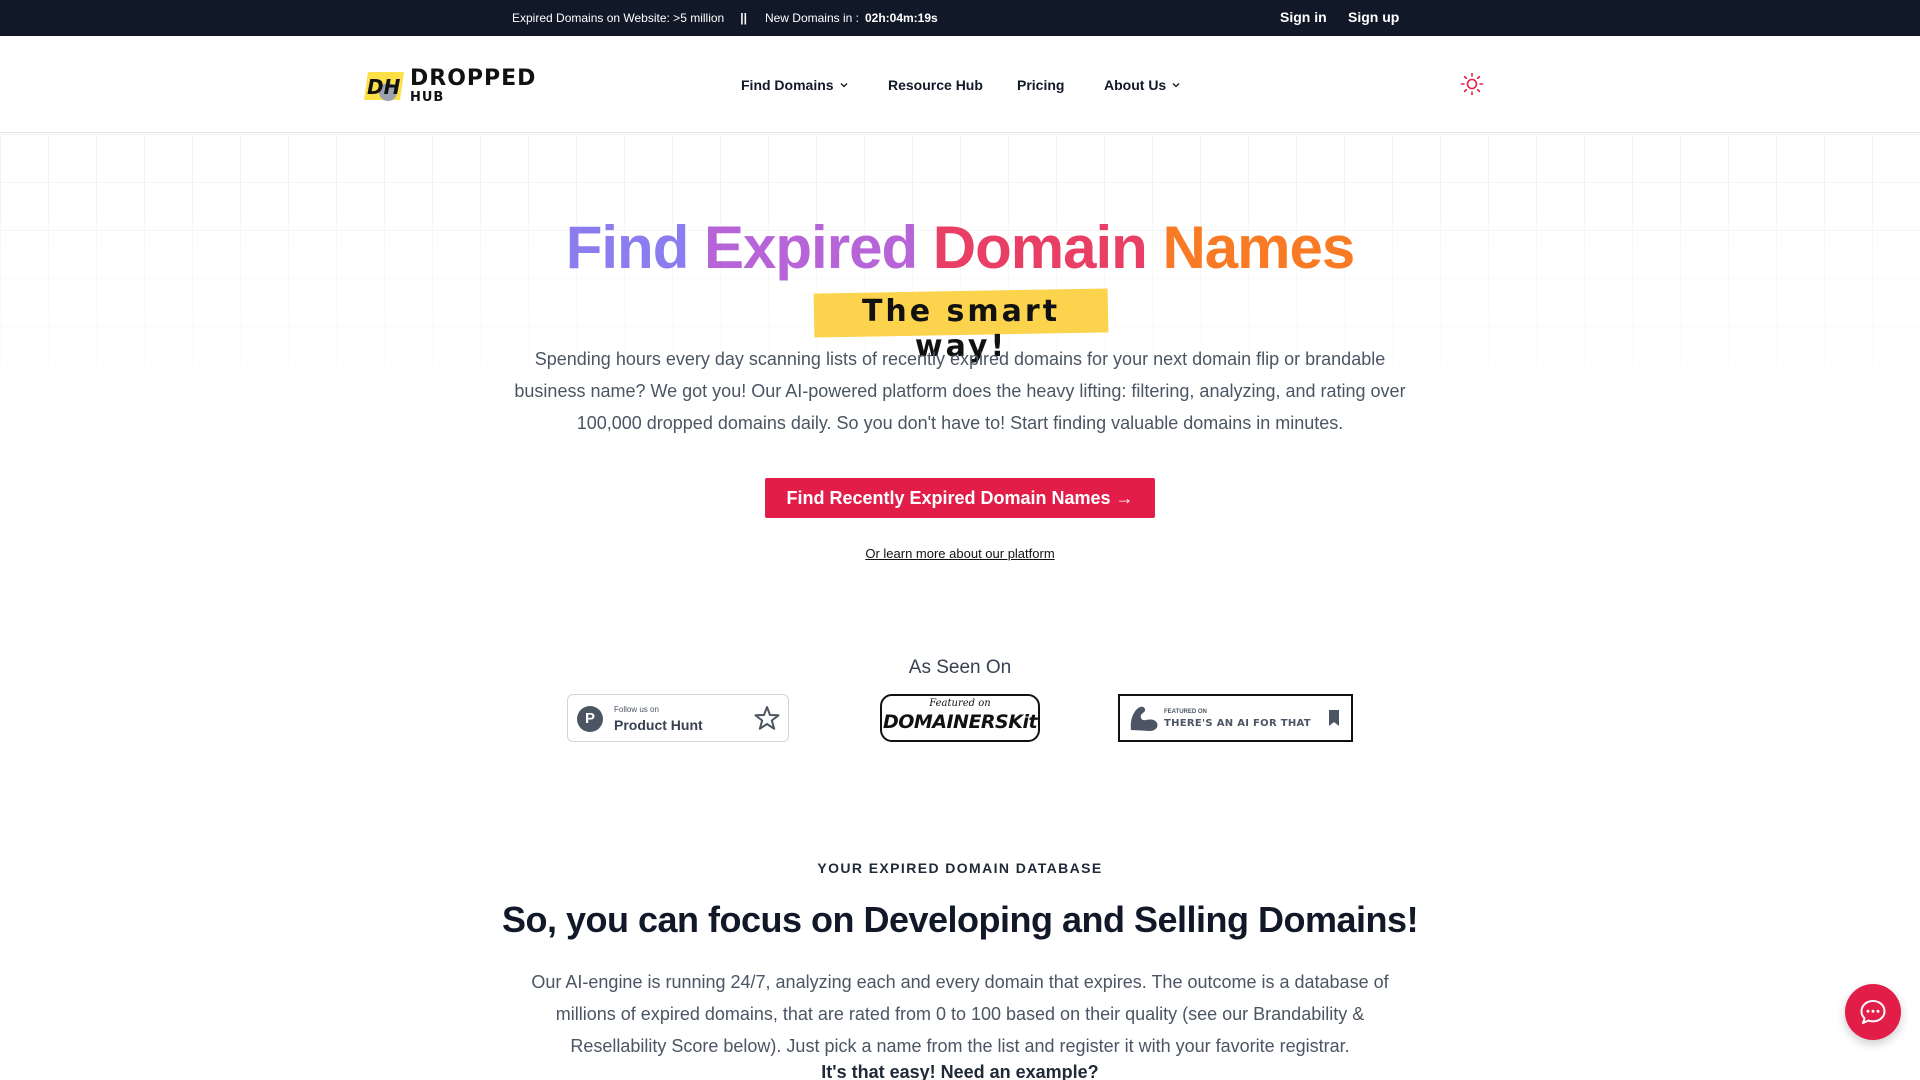  I want to click on domainerskit-small-text: Featured on, so click(960, 703).